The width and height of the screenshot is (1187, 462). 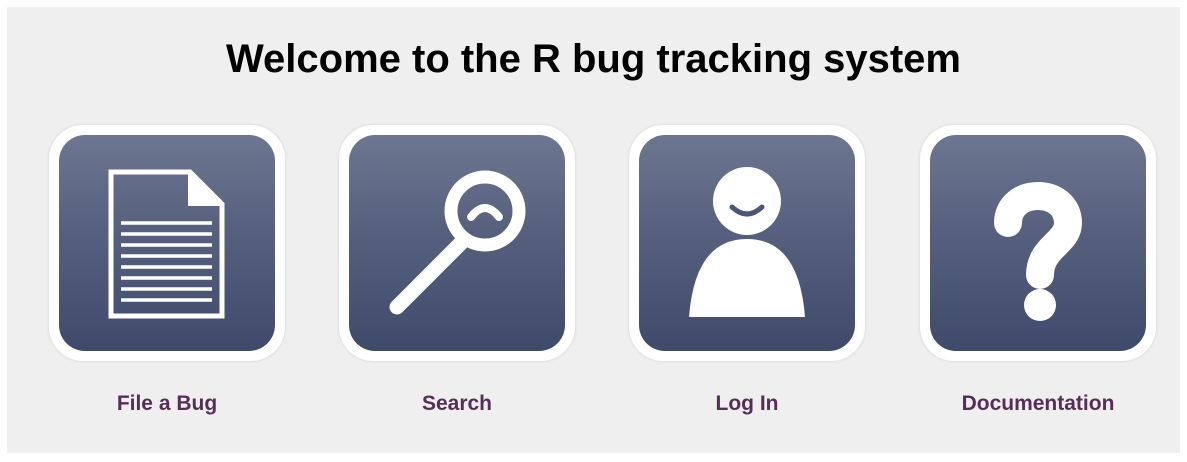 I want to click on file-a-bug-tile-frame, so click(x=167, y=243).